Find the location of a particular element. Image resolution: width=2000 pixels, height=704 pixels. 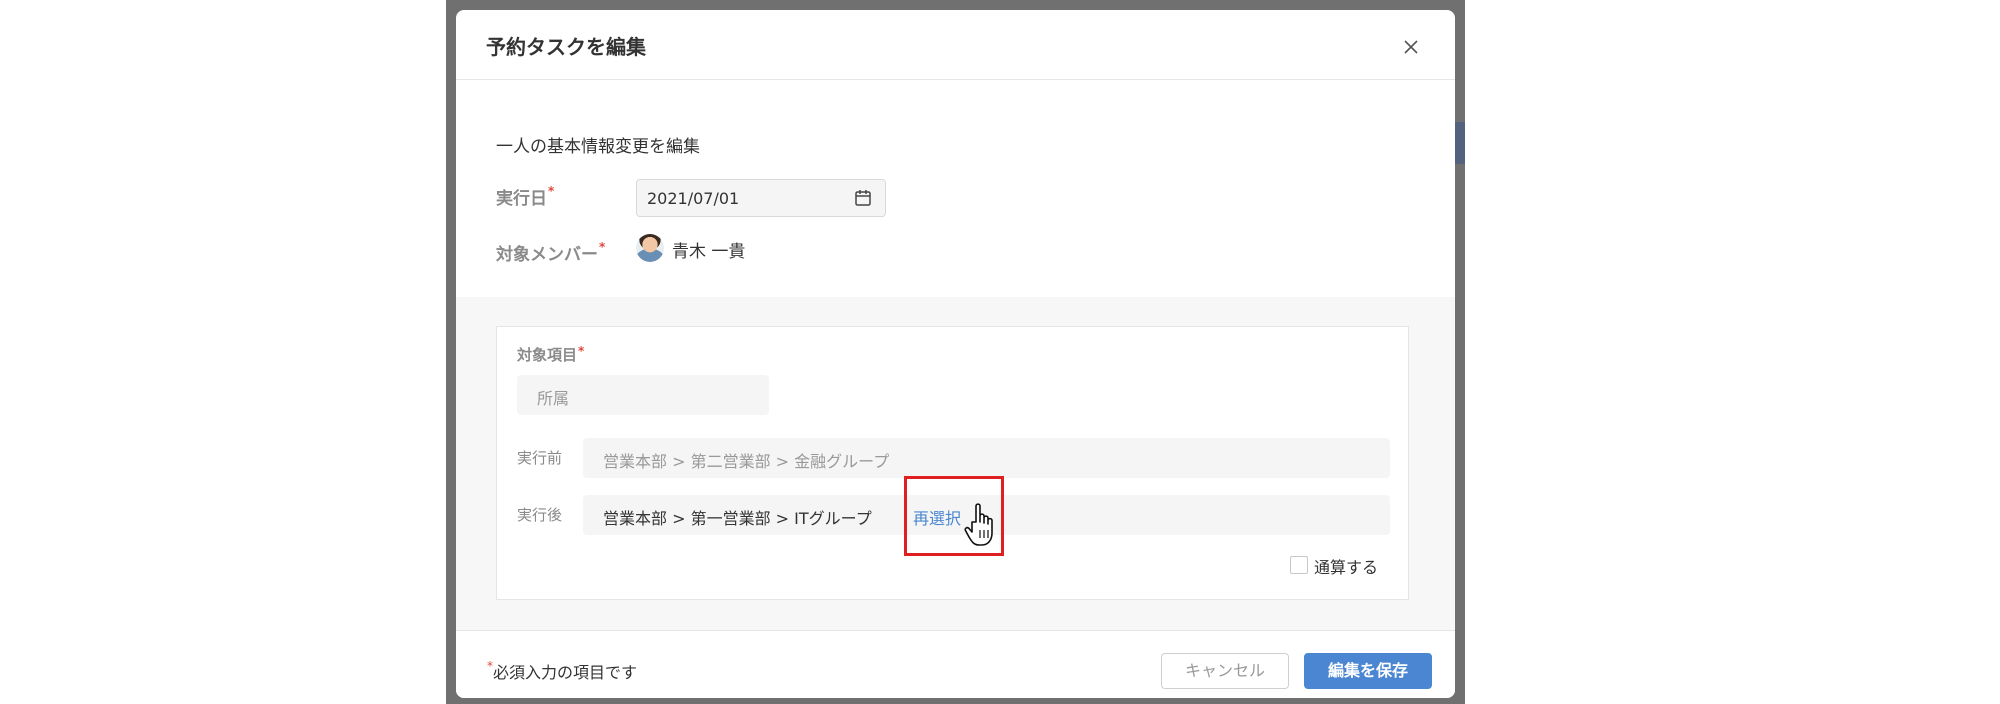

cumulative-checkbox is located at coordinates (1299, 565).